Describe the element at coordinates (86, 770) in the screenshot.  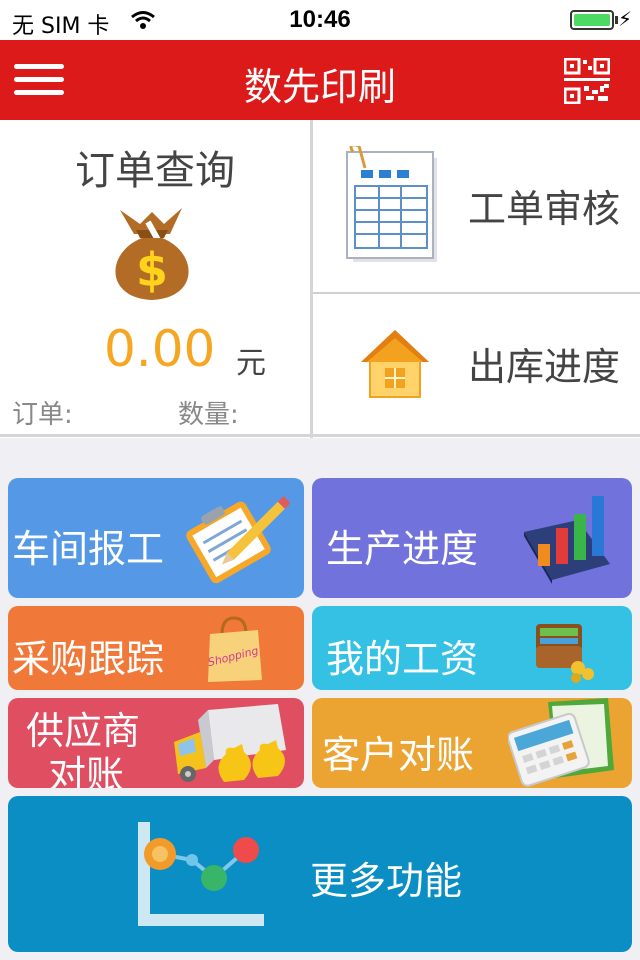
I see `supplier-reconciliation-label-line2: 对账` at that location.